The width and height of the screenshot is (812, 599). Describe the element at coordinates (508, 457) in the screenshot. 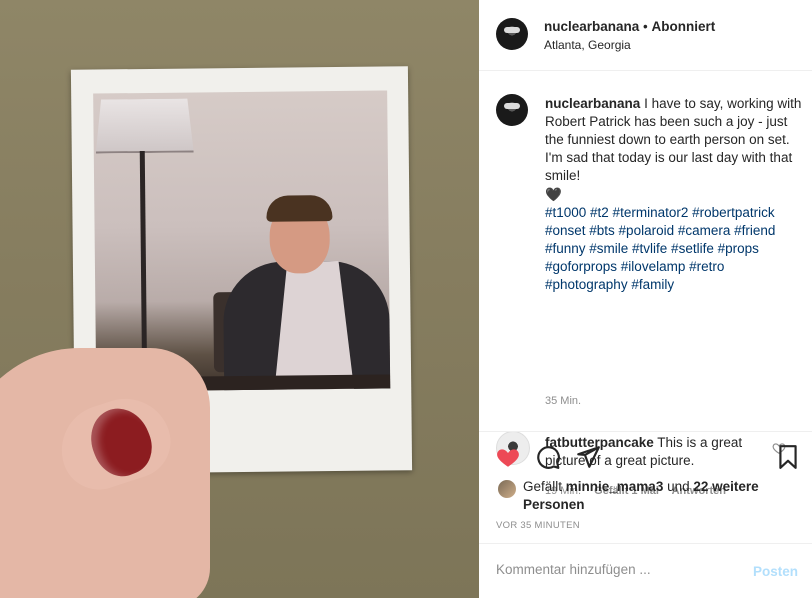

I see `like-heart-icon` at that location.